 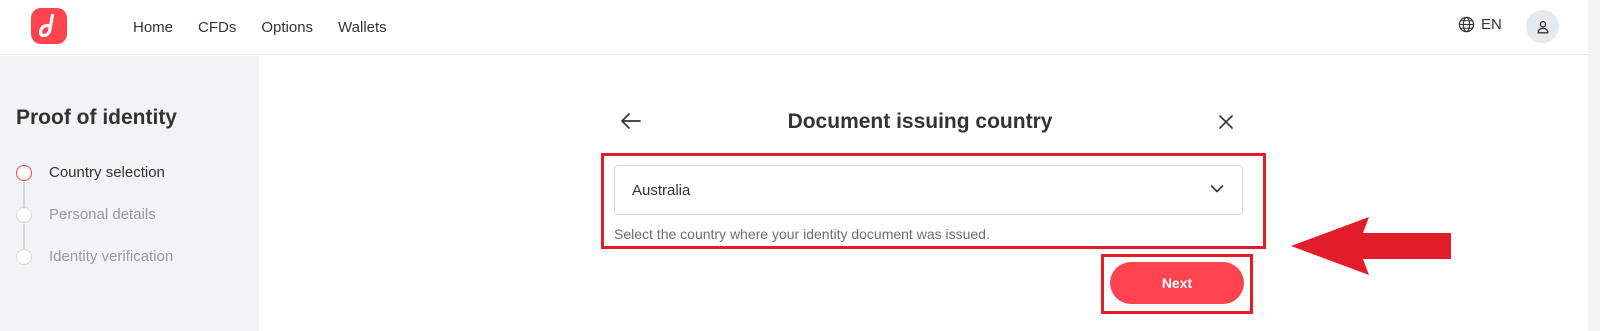 What do you see at coordinates (1594, 165) in the screenshot?
I see `scrollbar` at bounding box center [1594, 165].